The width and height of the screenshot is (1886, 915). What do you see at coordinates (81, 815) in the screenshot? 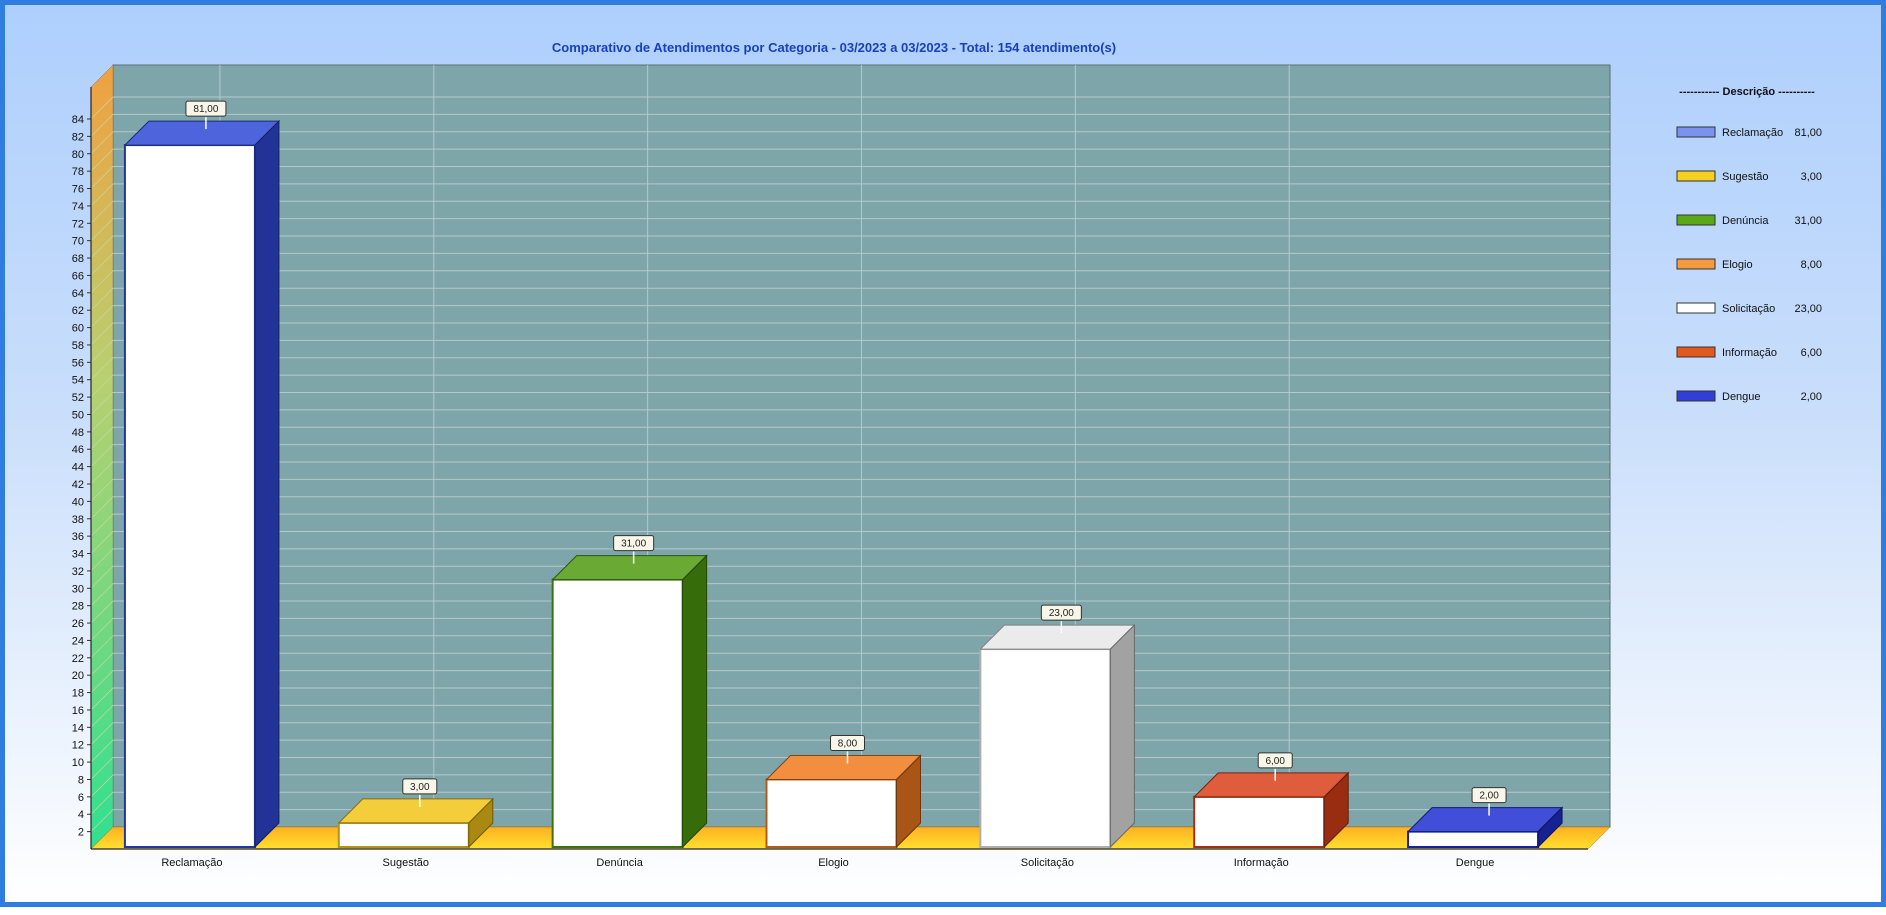
I see `y-tick-label: 4` at bounding box center [81, 815].